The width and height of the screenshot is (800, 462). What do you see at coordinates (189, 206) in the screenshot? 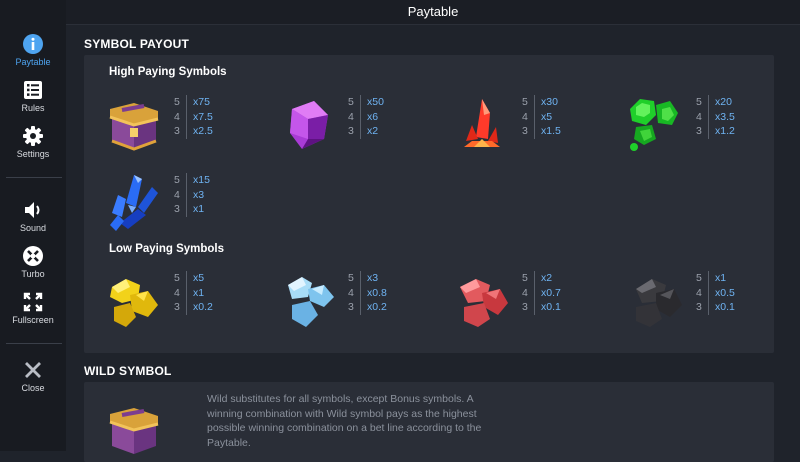
I see `symbol-blue-crystals: 5 x15 4 x3 3 x1` at bounding box center [189, 206].